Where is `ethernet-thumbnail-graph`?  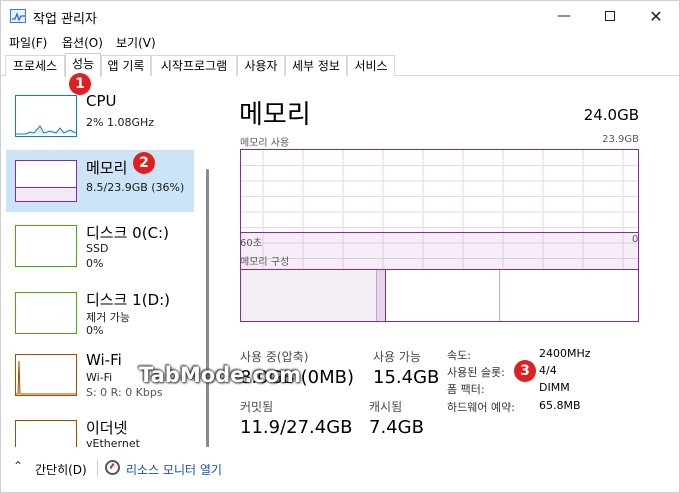 ethernet-thumbnail-graph is located at coordinates (46, 433).